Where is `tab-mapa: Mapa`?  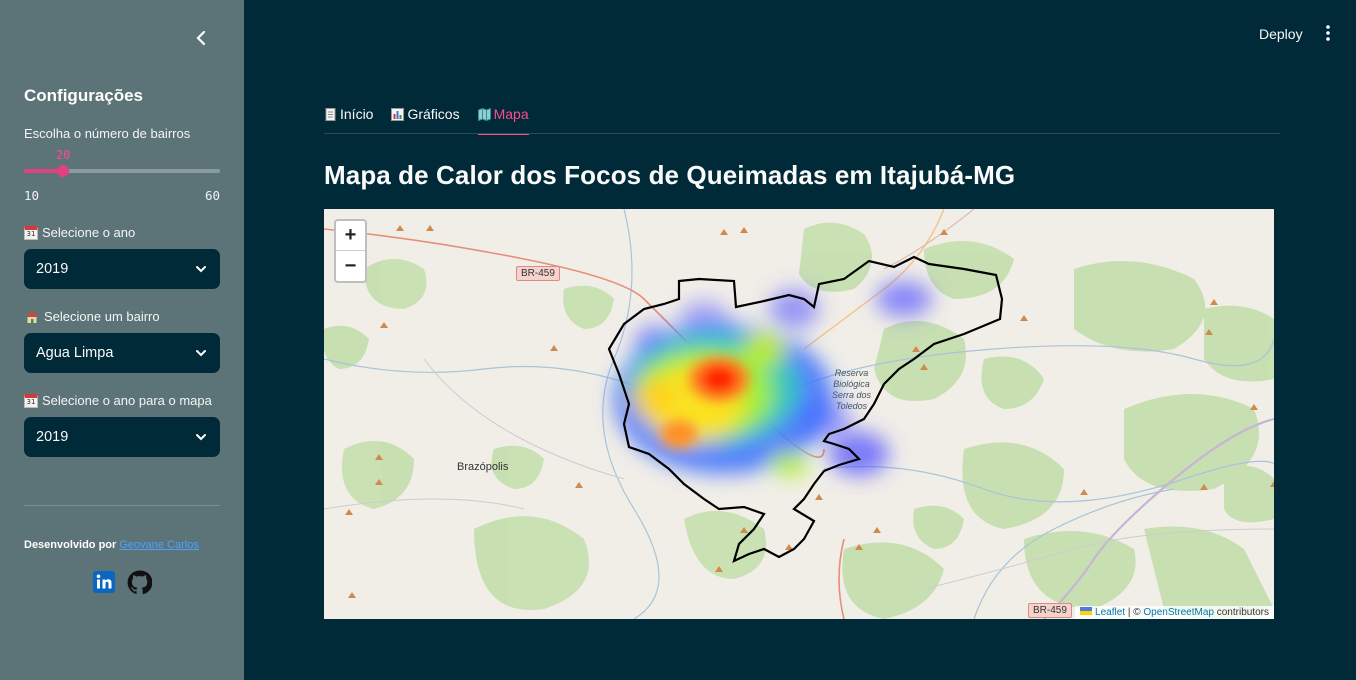 tab-mapa: Mapa is located at coordinates (503, 119).